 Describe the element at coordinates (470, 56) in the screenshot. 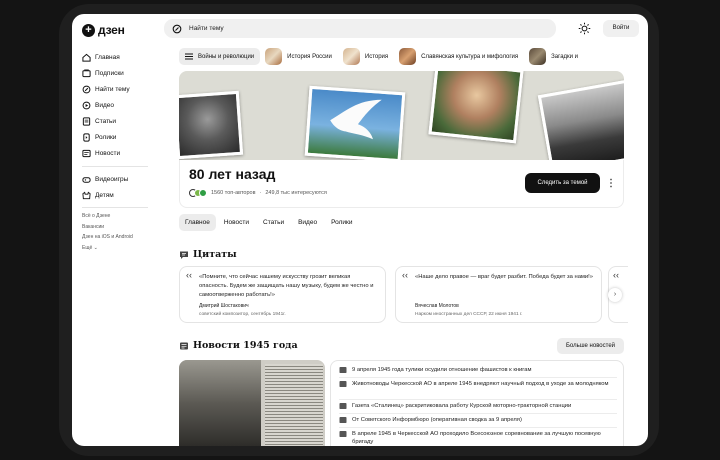

I see `tag-label: Славянская культура и мифология` at that location.